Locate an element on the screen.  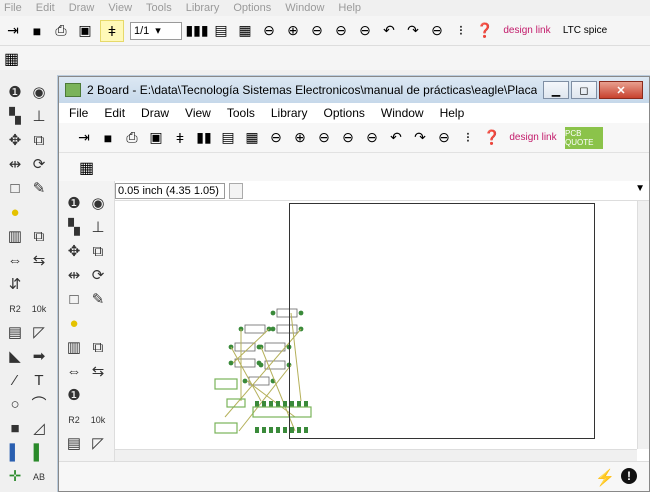
back-menu-window: Window is located at coordinates (304, 8).